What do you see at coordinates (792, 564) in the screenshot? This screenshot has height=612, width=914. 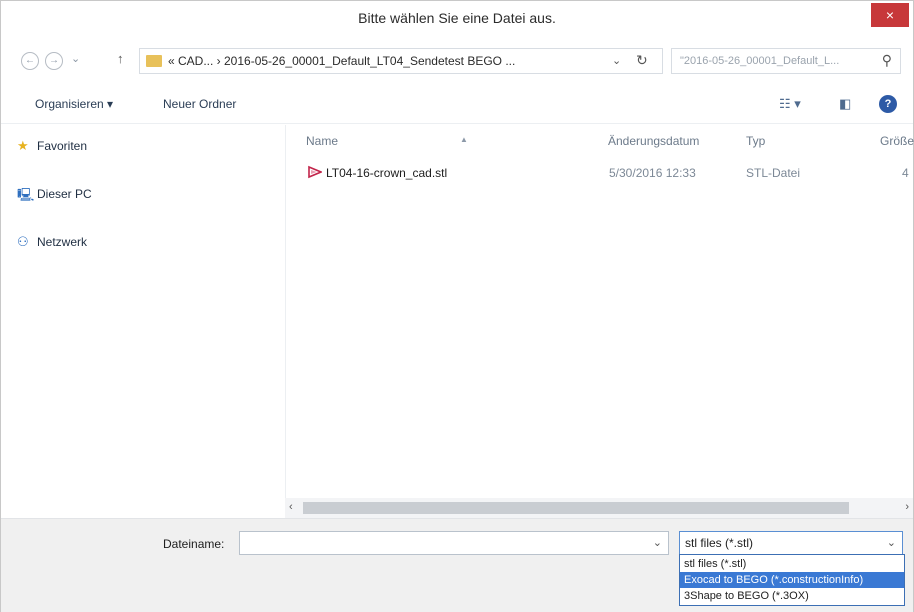 I see `file-type-option: stl files (*.stl)` at bounding box center [792, 564].